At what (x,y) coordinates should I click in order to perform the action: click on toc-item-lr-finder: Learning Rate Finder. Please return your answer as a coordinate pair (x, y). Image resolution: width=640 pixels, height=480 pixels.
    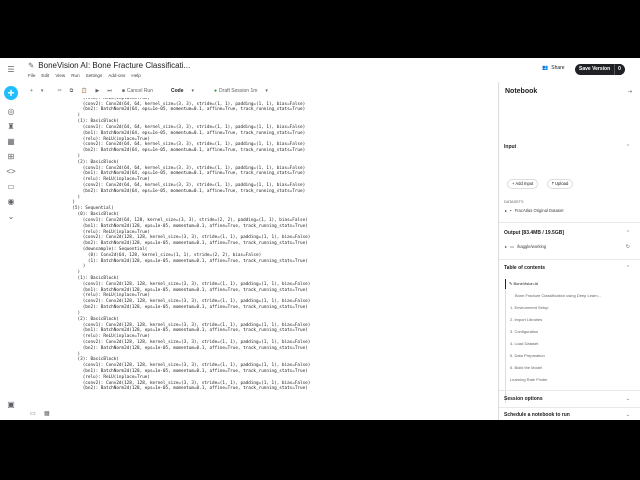
    Looking at the image, I should click on (529, 379).